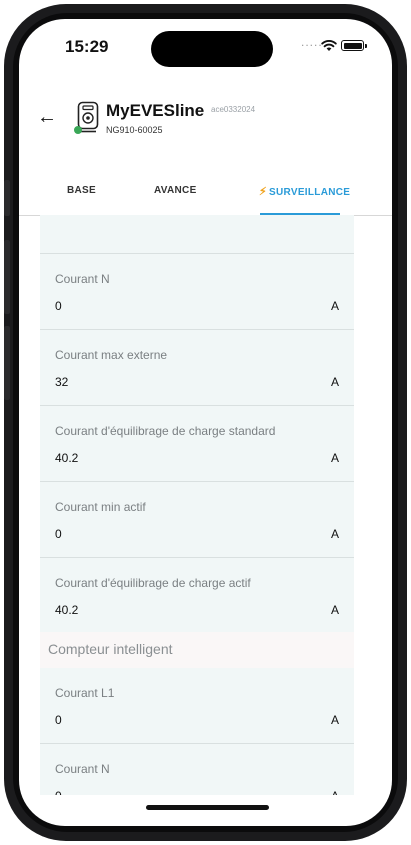 The width and height of the screenshot is (411, 845). Describe the element at coordinates (165, 431) in the screenshot. I see `row-label: Courant d'équilibrage de charge standard` at that location.